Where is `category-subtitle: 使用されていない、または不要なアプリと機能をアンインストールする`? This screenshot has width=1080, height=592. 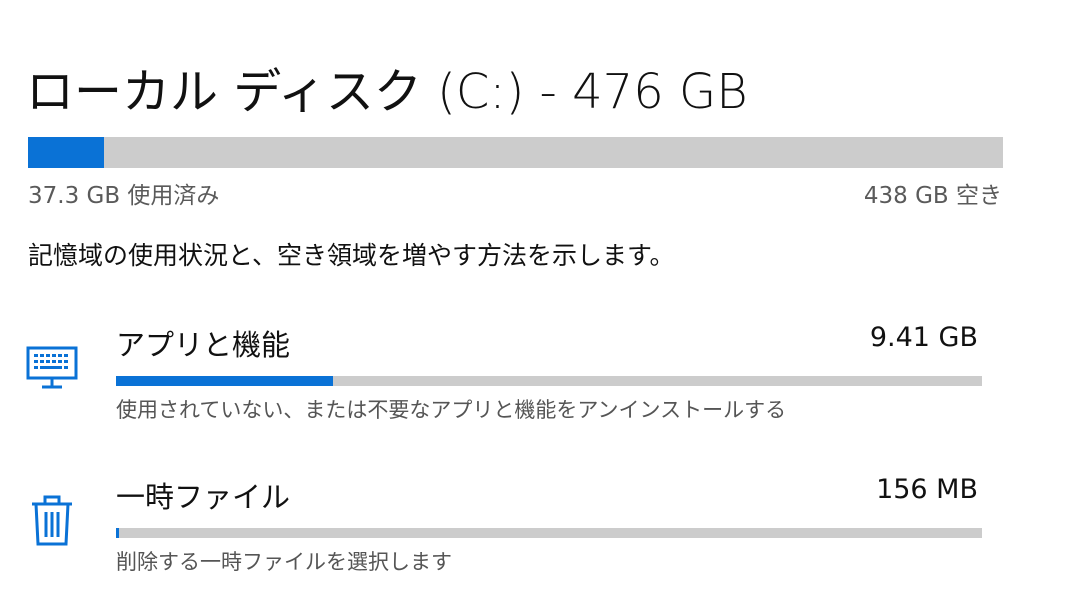
category-subtitle: 使用されていない、または不要なアプリと機能をアンインストールする is located at coordinates (451, 410).